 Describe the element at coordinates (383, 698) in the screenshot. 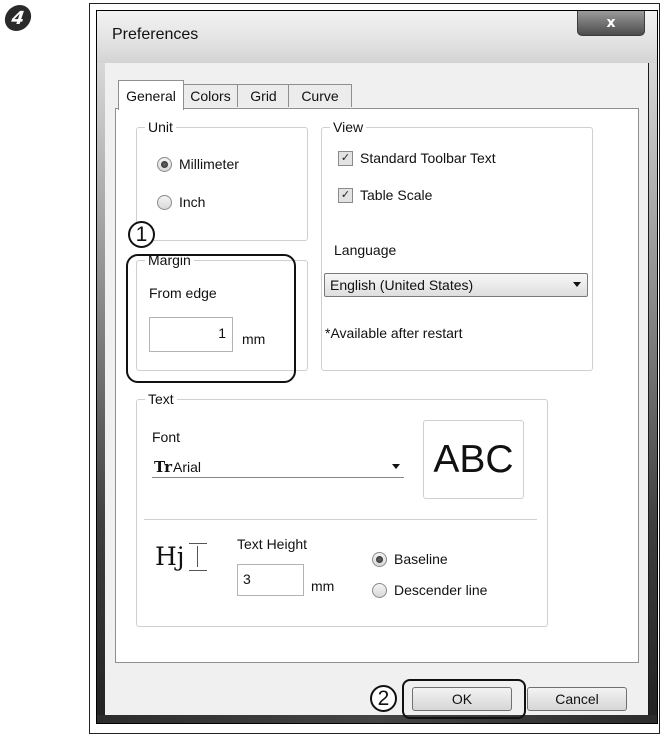

I see `callout-number-2: 2` at that location.